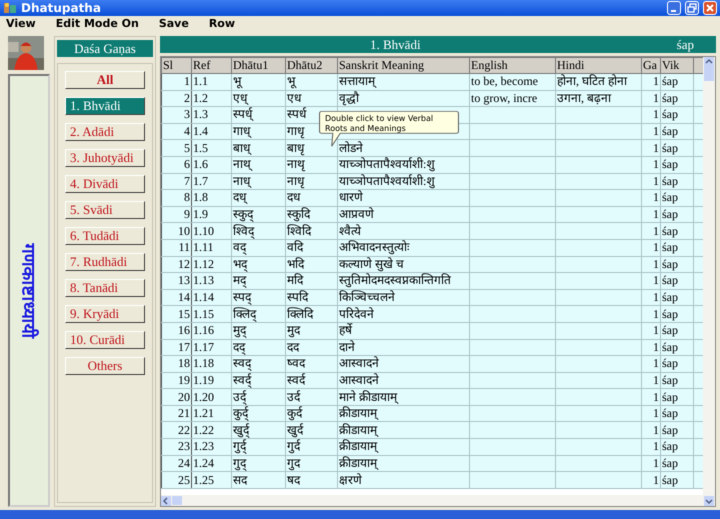  What do you see at coordinates (404, 181) in the screenshot?
I see `table-cell: याच्ञोपतापैश्वर्याशी:शु` at bounding box center [404, 181].